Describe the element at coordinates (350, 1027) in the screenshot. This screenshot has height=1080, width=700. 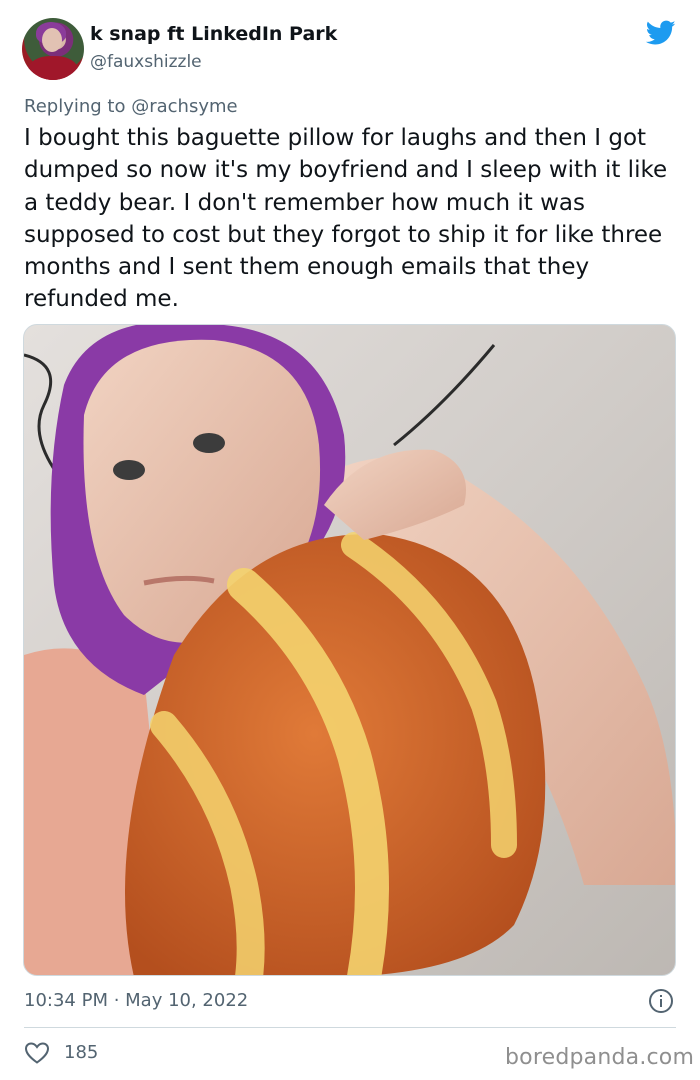
I see `divider` at that location.